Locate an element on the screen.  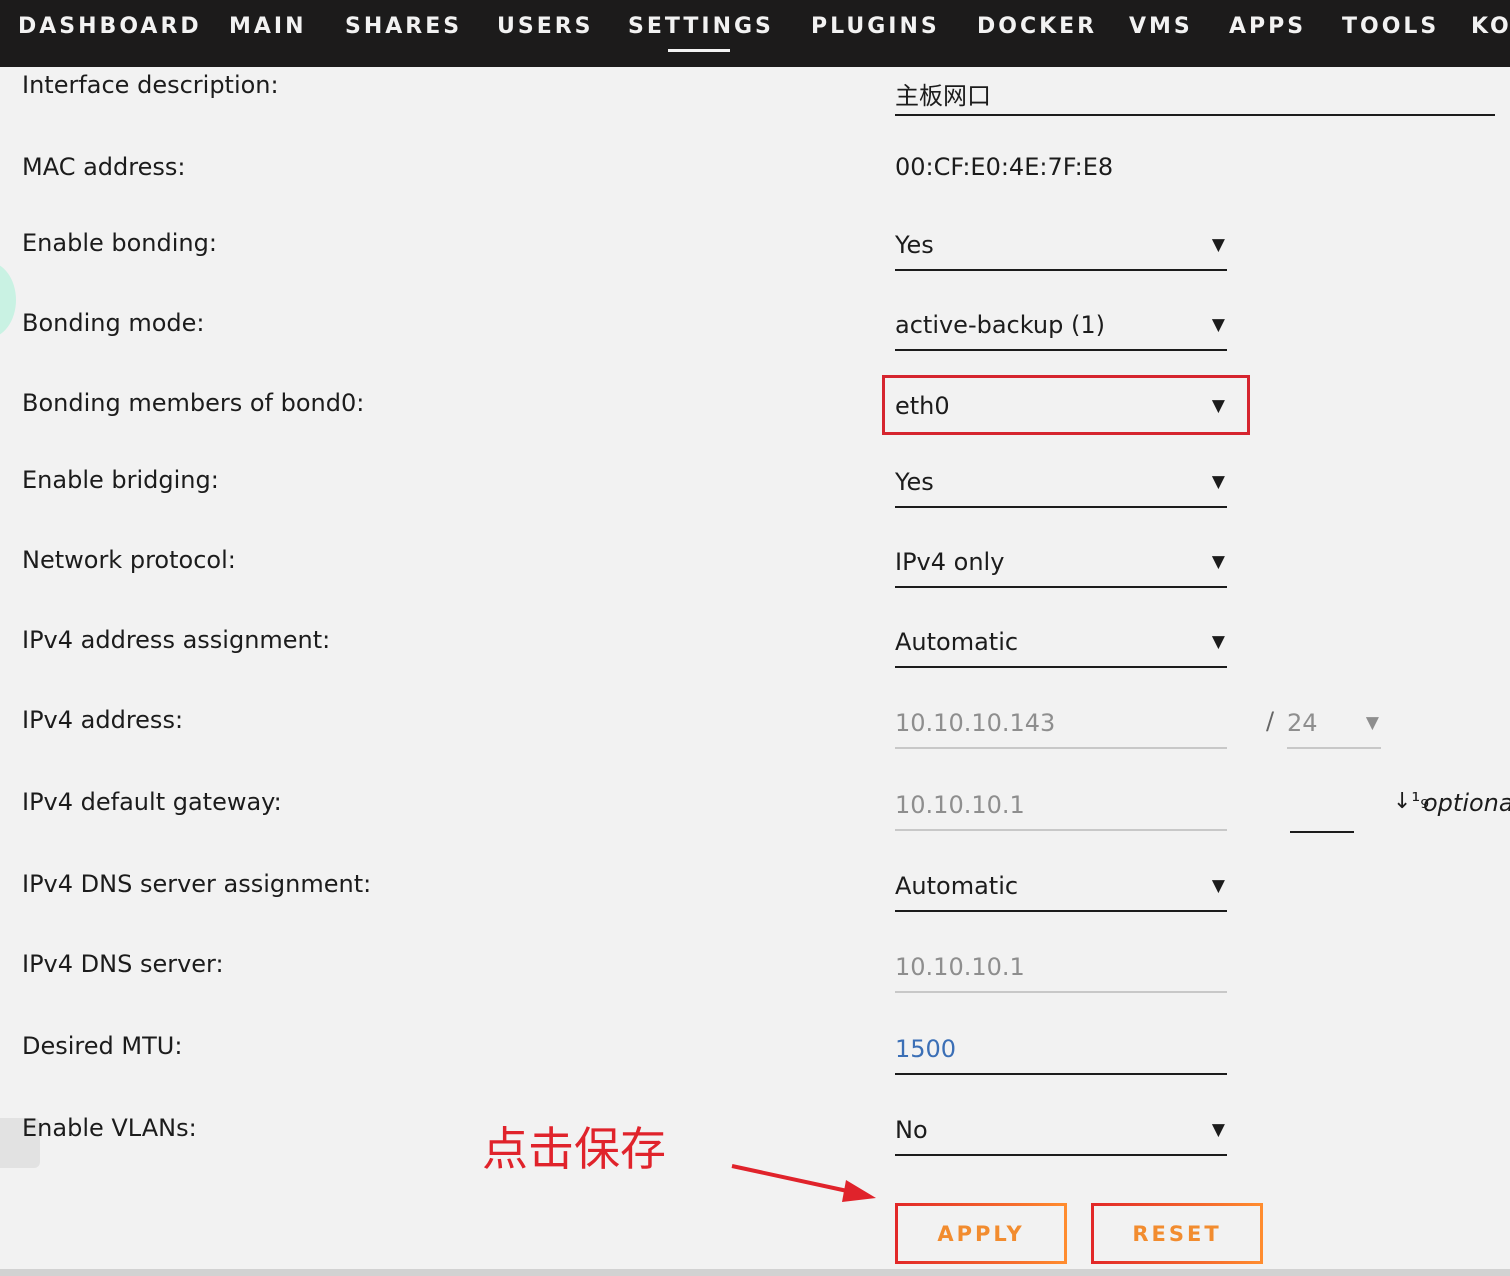
dns-server-input: 10.10.10.1 is located at coordinates (1061, 973).